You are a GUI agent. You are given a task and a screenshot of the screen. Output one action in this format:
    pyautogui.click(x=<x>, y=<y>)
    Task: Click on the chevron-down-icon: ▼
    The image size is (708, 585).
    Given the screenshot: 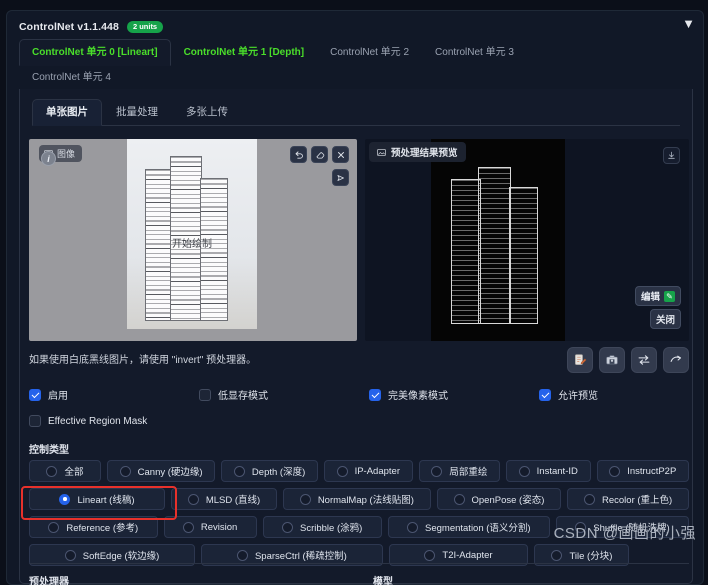 What is the action you would take?
    pyautogui.click(x=688, y=23)
    